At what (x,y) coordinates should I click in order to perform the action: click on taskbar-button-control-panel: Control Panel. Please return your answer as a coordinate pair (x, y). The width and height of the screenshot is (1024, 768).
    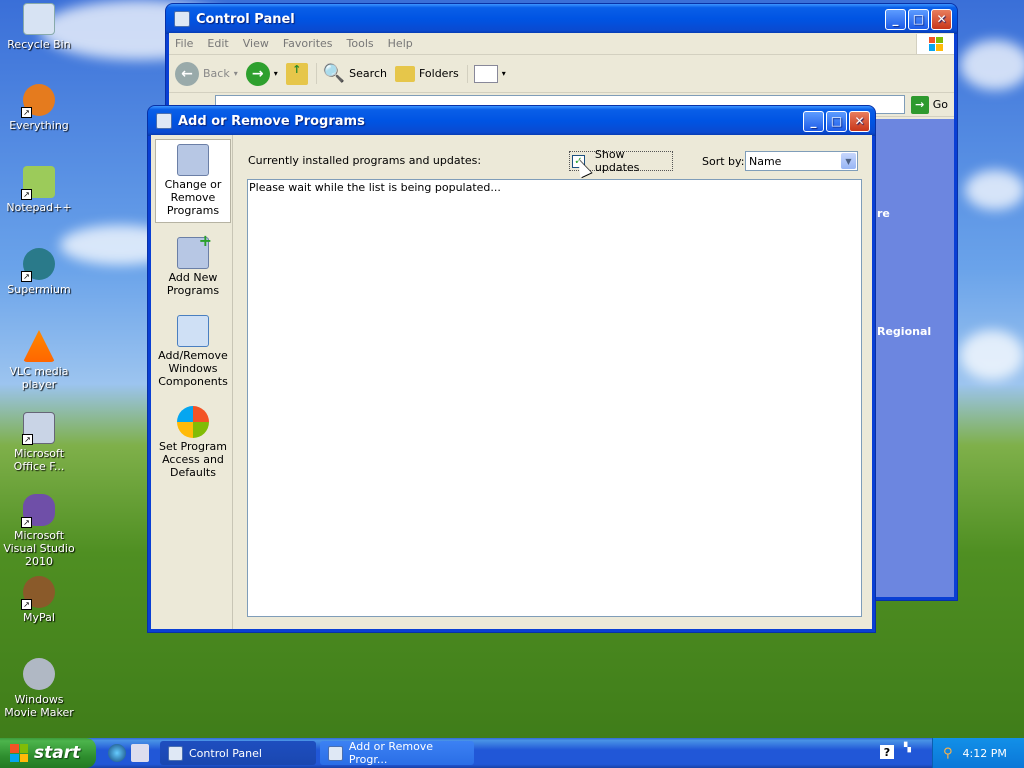
    Looking at the image, I should click on (238, 753).